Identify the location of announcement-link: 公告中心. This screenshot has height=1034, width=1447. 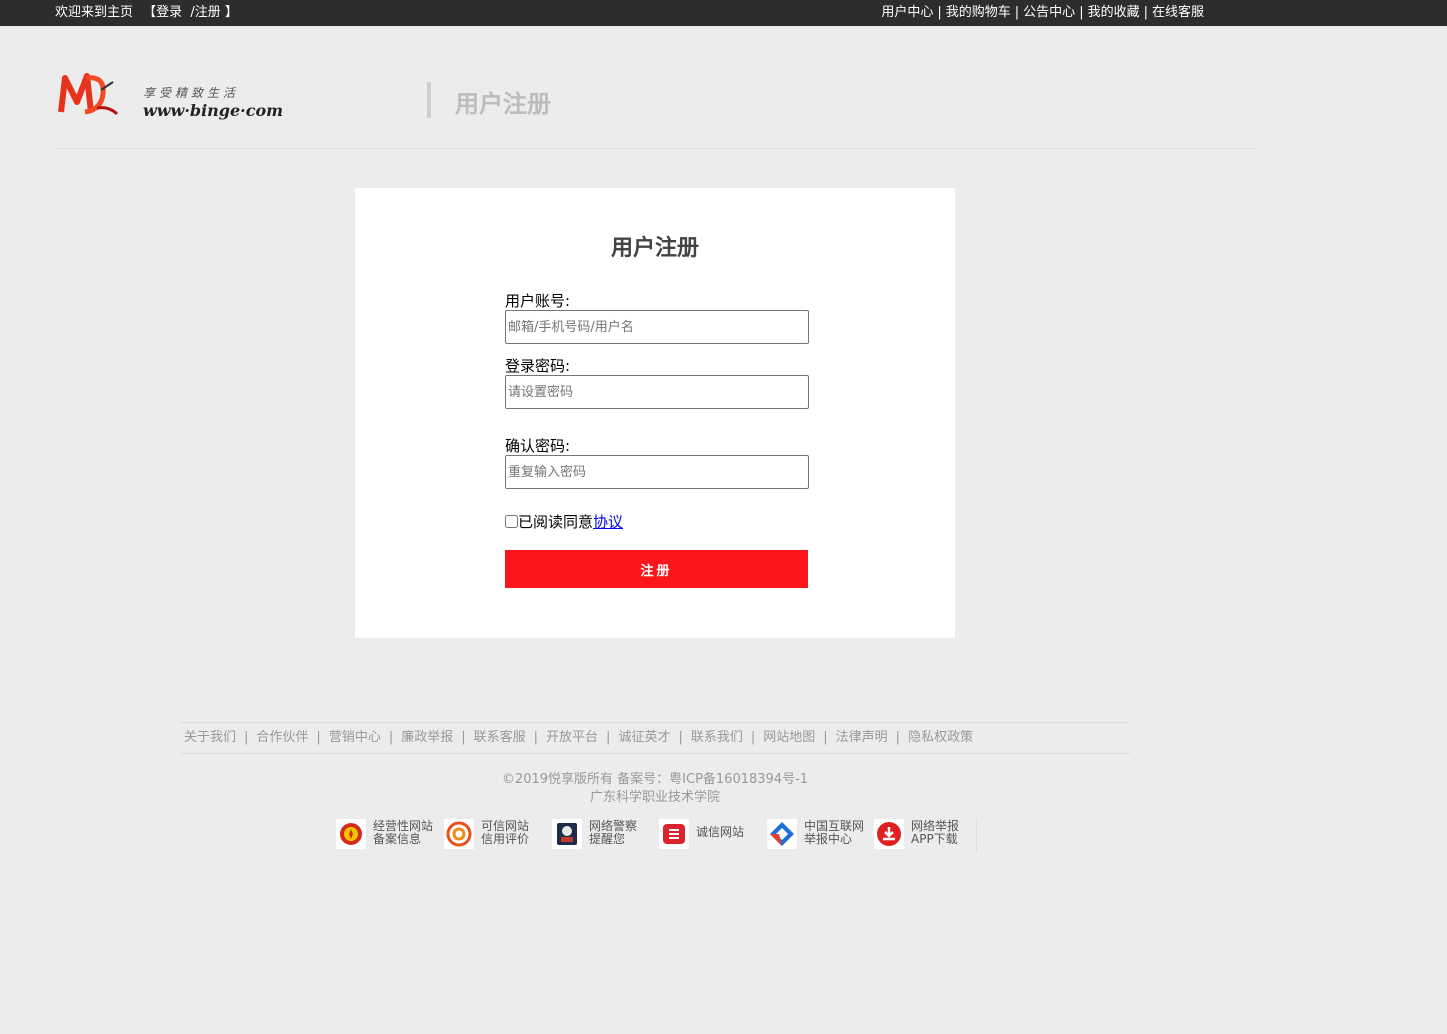
(1049, 12).